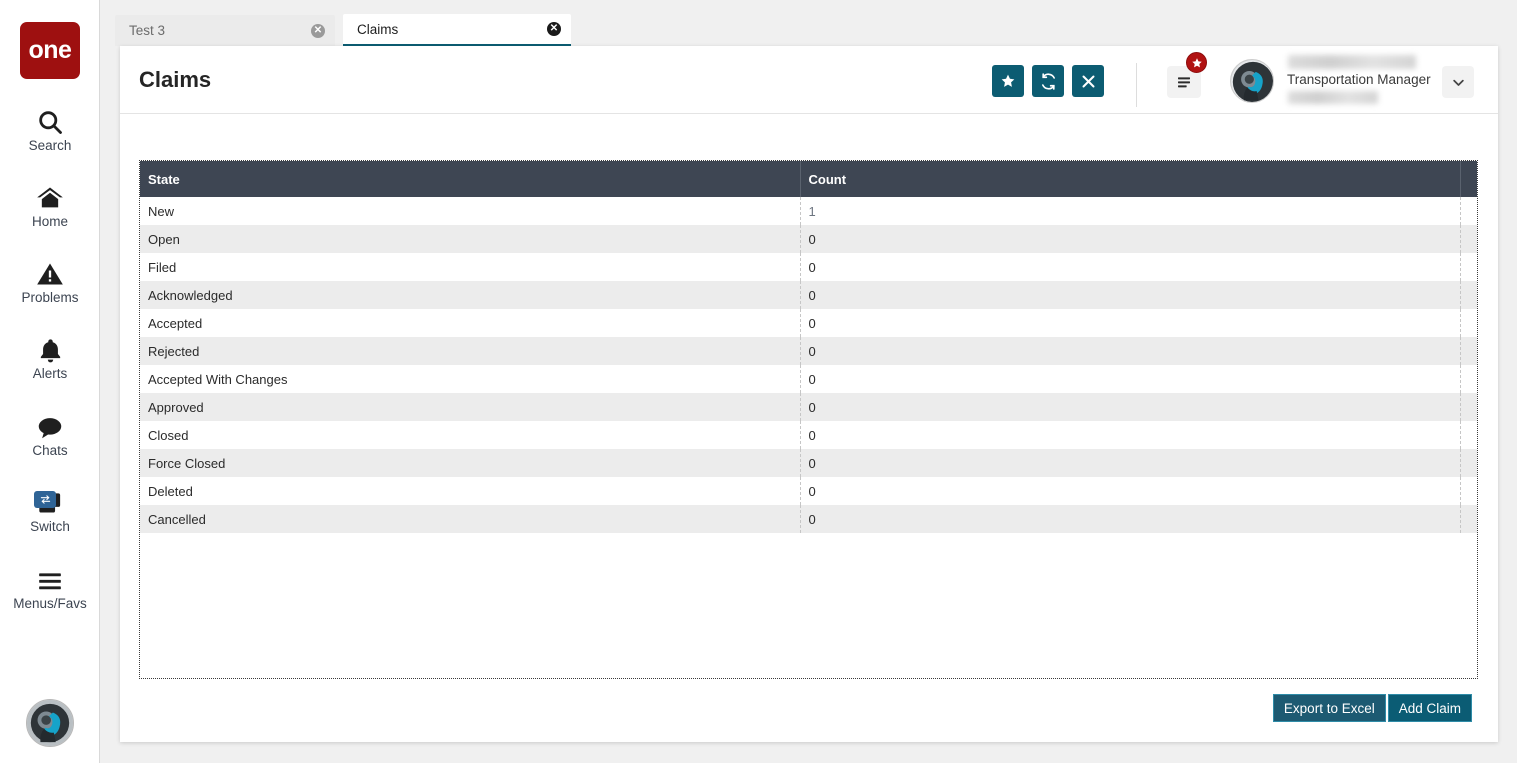 This screenshot has width=1517, height=763. I want to click on sidebar-item-switch: Switch, so click(50, 509).